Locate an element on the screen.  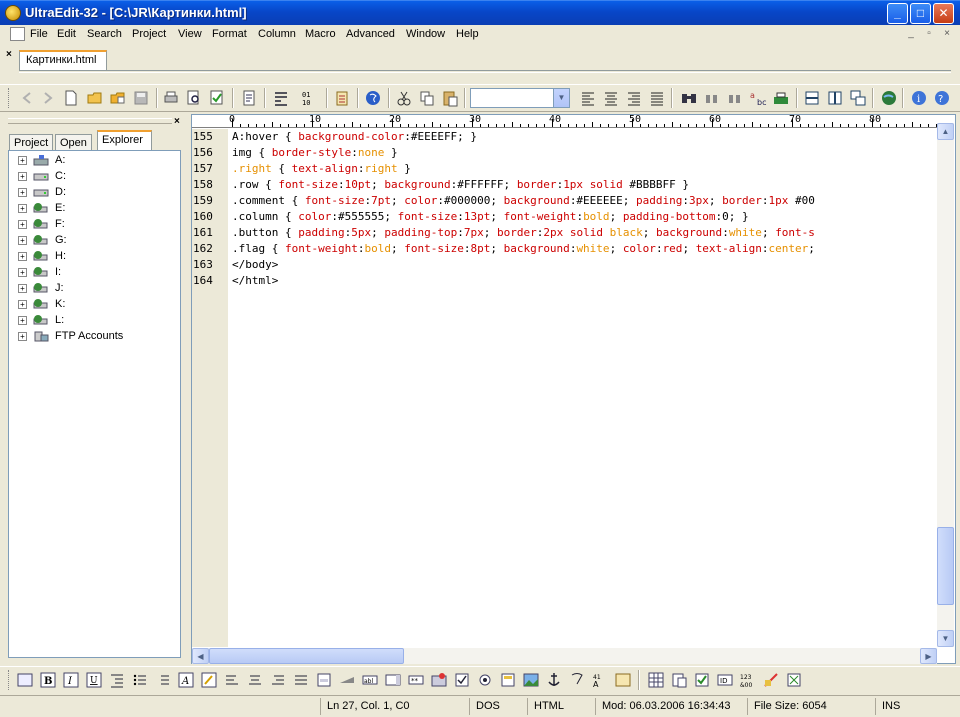
find-icon is located at coordinates (689, 98).